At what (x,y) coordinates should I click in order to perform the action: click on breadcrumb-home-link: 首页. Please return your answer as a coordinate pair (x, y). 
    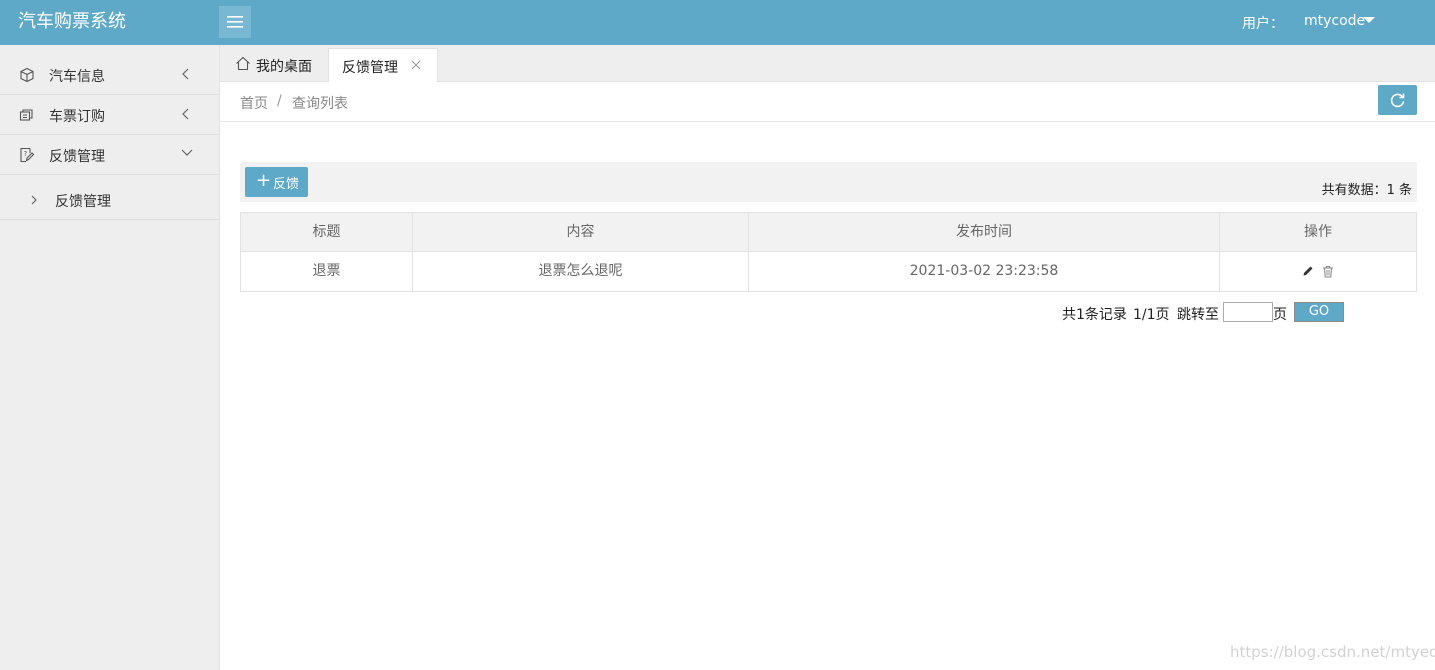
    Looking at the image, I should click on (254, 103).